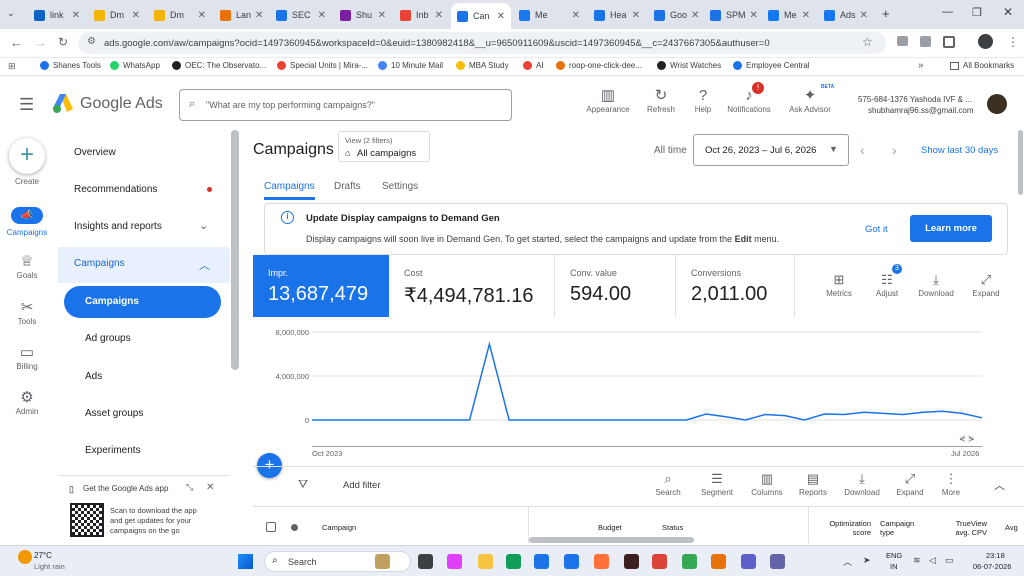 The height and width of the screenshot is (576, 1024). Describe the element at coordinates (481, 16) in the screenshot. I see `browser-tab: Can ✕` at that location.